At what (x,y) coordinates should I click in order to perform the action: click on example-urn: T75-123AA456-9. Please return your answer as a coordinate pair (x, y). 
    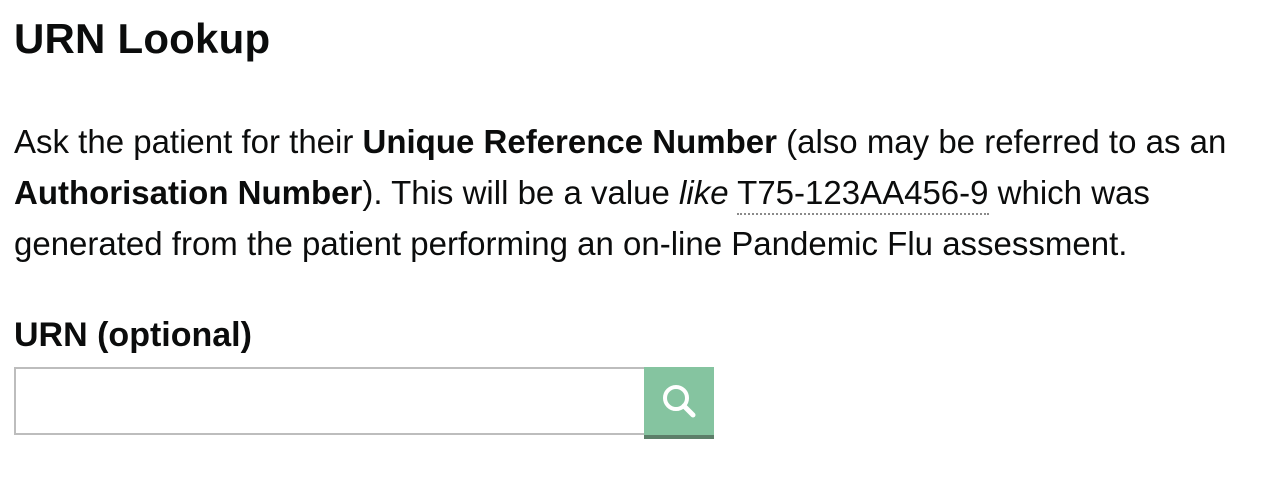
    Looking at the image, I should click on (863, 194).